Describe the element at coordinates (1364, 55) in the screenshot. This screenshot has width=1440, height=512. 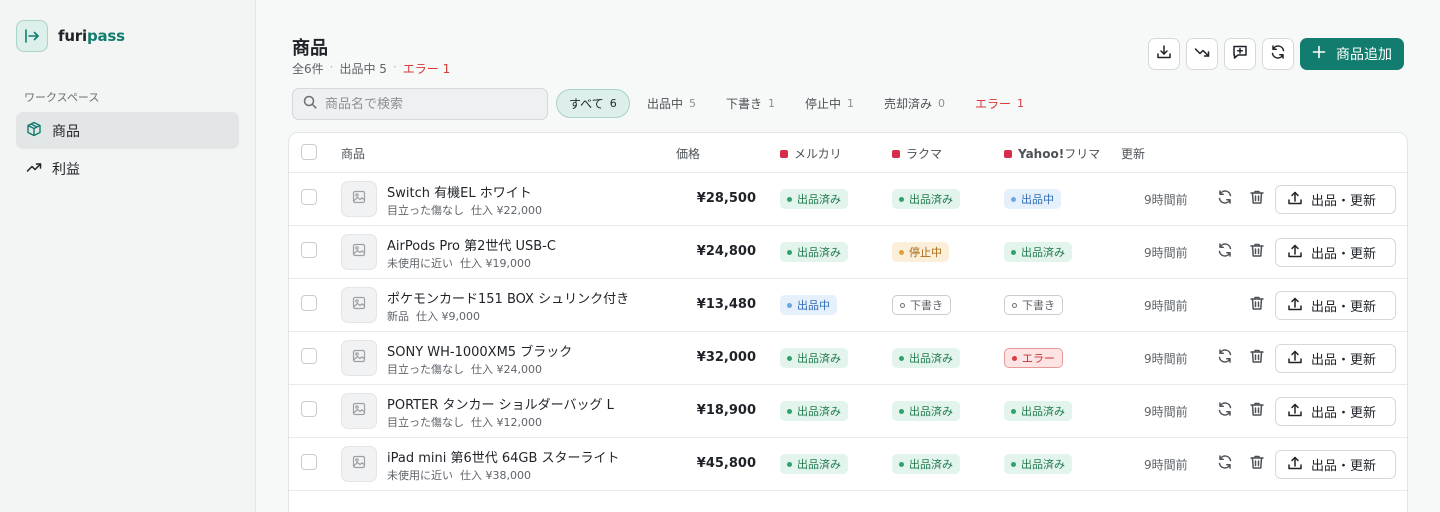
I see `add-product-label: 商品追加` at that location.